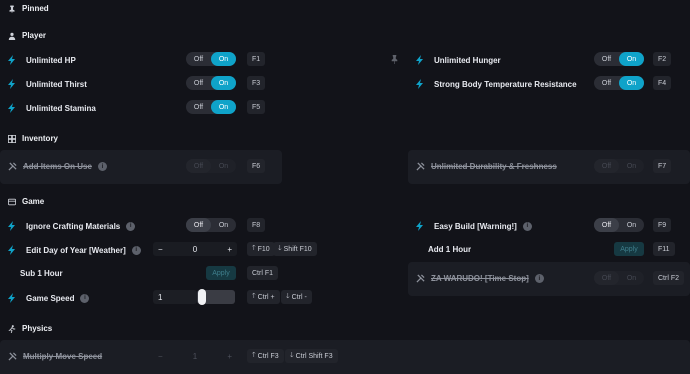 The width and height of the screenshot is (690, 374). What do you see at coordinates (295, 249) in the screenshot?
I see `edit-day-decrease-hotkey: 🡓 Shift F10` at bounding box center [295, 249].